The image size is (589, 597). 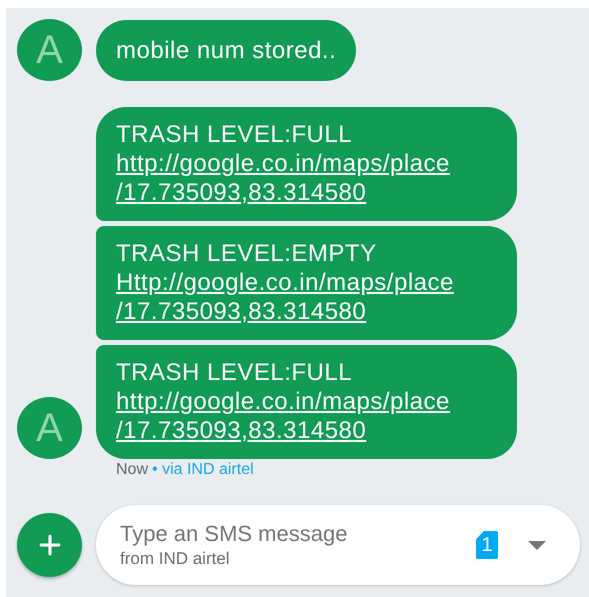 What do you see at coordinates (132, 470) in the screenshot?
I see `timestamp: Now` at bounding box center [132, 470].